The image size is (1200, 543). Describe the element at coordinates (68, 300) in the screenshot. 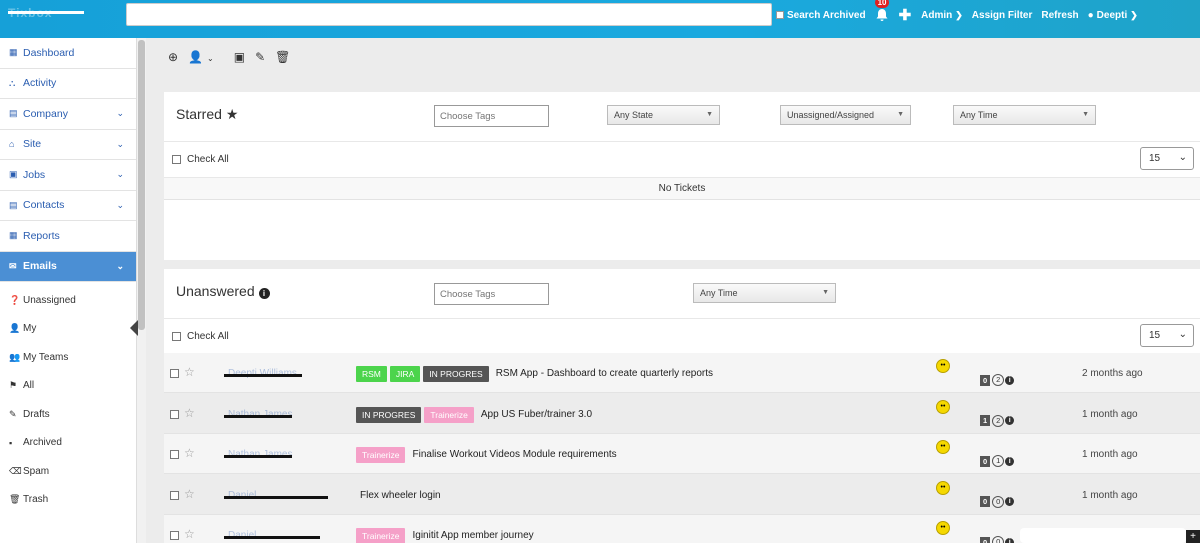

I see `sidebar-subitem-unassigned: ❓ Unassigned` at that location.